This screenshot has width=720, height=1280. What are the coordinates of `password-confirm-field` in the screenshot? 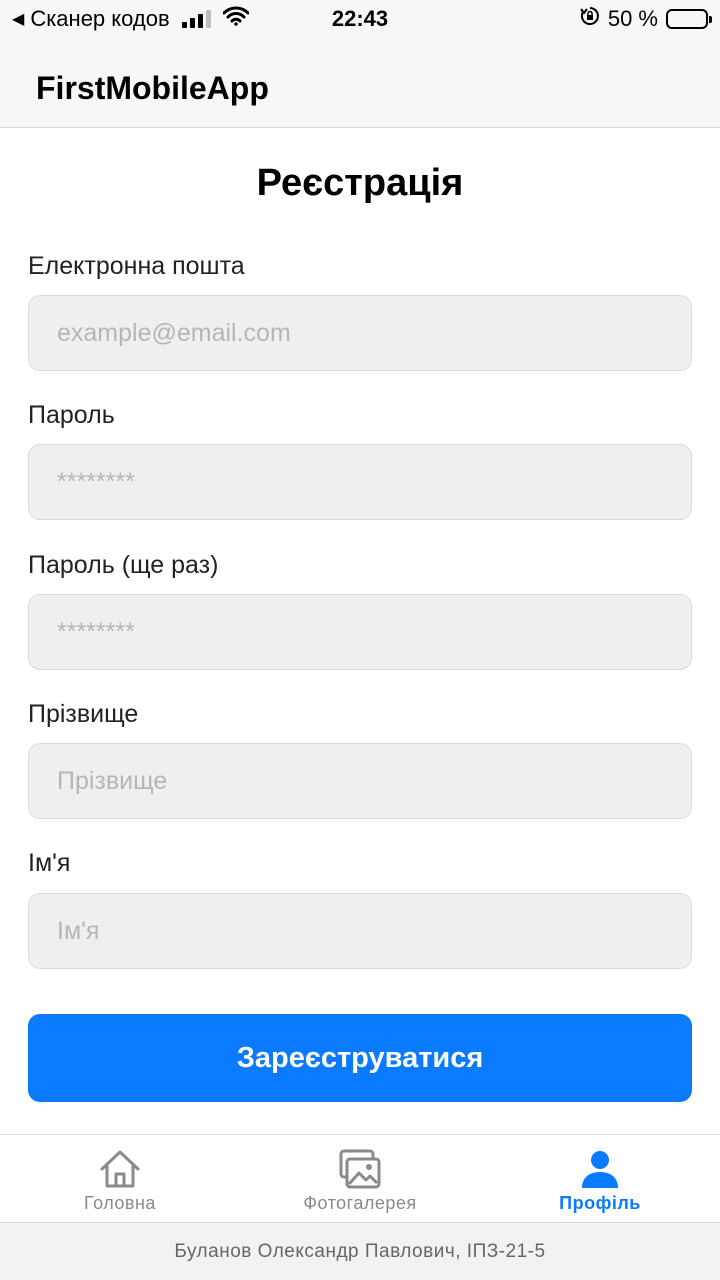 It's located at (360, 632).